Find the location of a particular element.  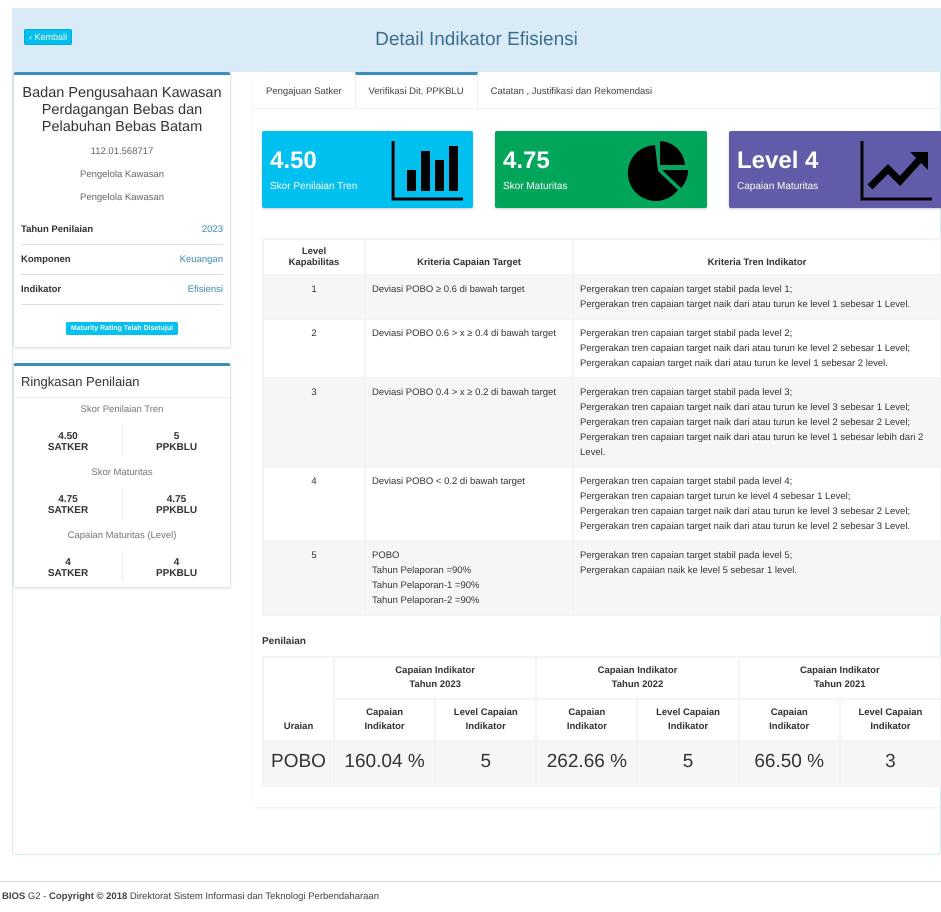

field-value: Efisiensi is located at coordinates (205, 289).